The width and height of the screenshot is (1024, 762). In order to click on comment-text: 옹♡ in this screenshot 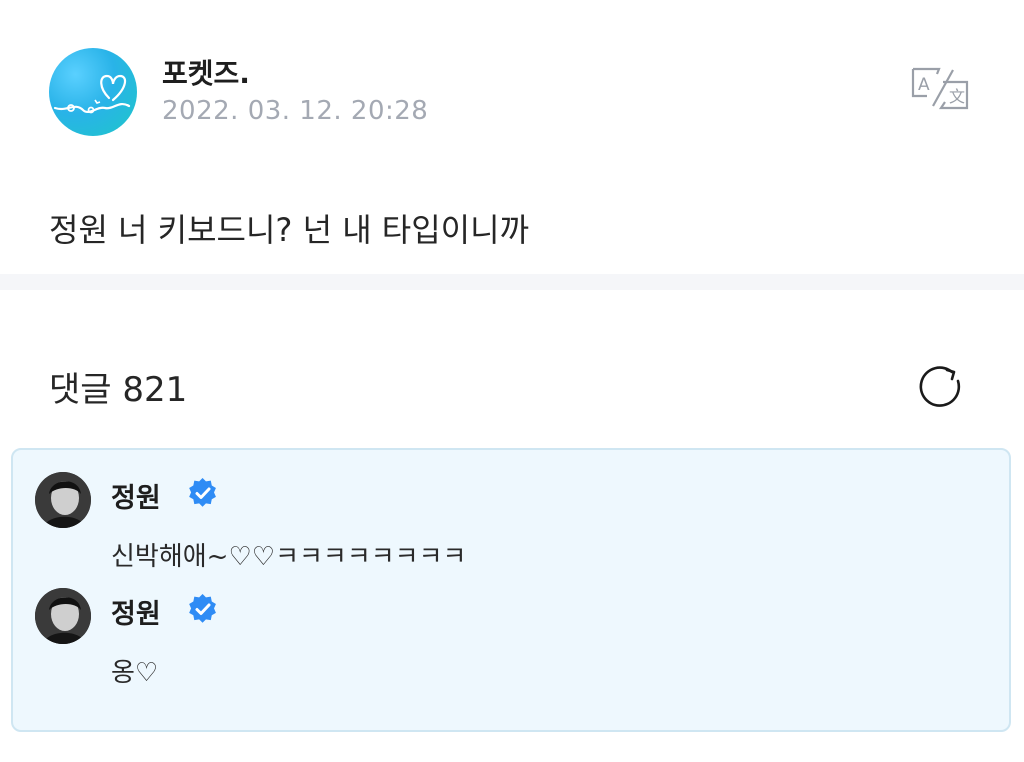, I will do `click(135, 673)`.